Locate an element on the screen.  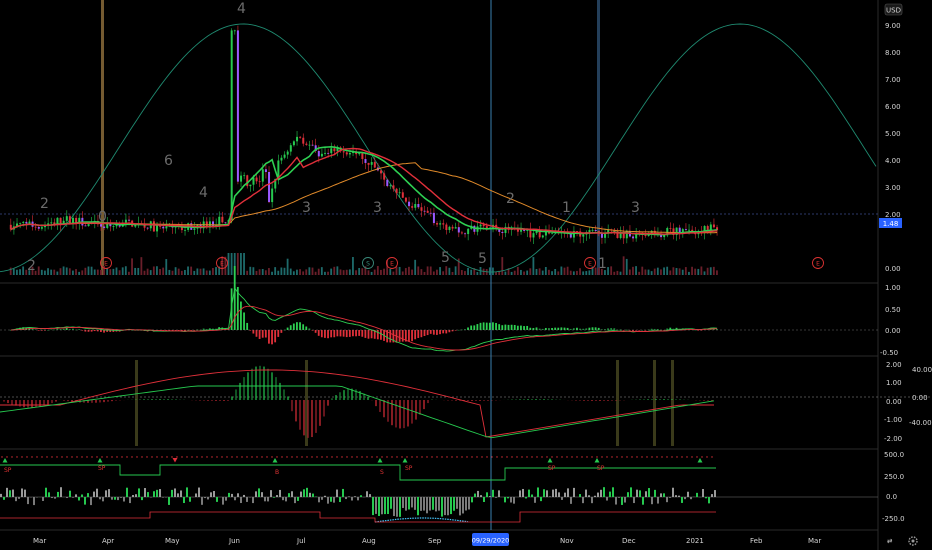
signal-label: SP is located at coordinates (552, 468).